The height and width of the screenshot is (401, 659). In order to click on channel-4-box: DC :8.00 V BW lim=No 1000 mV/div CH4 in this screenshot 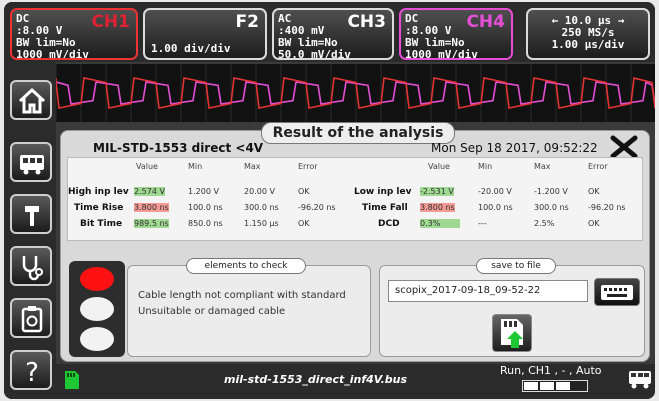, I will do `click(456, 34)`.